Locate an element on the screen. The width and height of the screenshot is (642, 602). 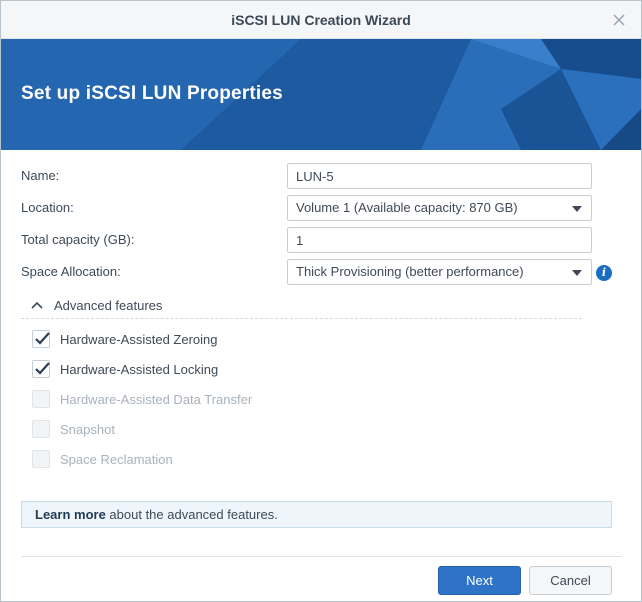
learn-more-link: Learn more is located at coordinates (70, 514).